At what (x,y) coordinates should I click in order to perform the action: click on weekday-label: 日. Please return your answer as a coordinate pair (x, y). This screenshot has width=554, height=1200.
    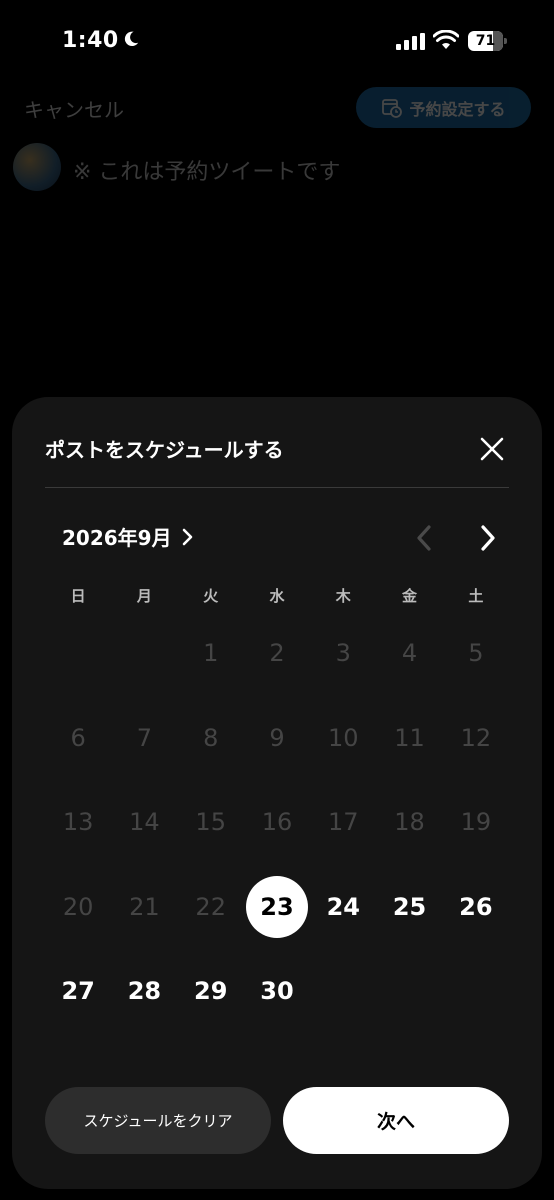
    Looking at the image, I should click on (78, 596).